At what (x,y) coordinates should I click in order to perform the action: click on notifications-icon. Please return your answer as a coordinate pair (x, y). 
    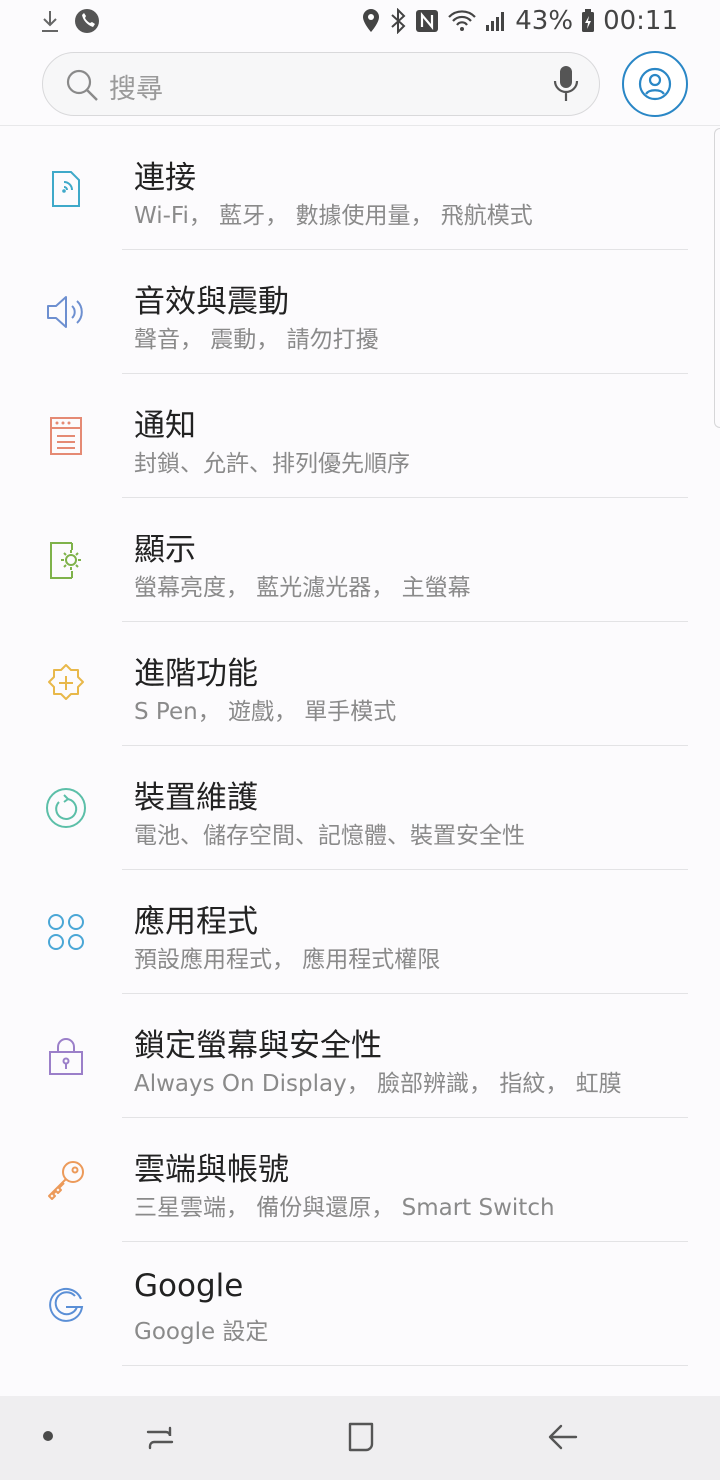
    Looking at the image, I should click on (66, 436).